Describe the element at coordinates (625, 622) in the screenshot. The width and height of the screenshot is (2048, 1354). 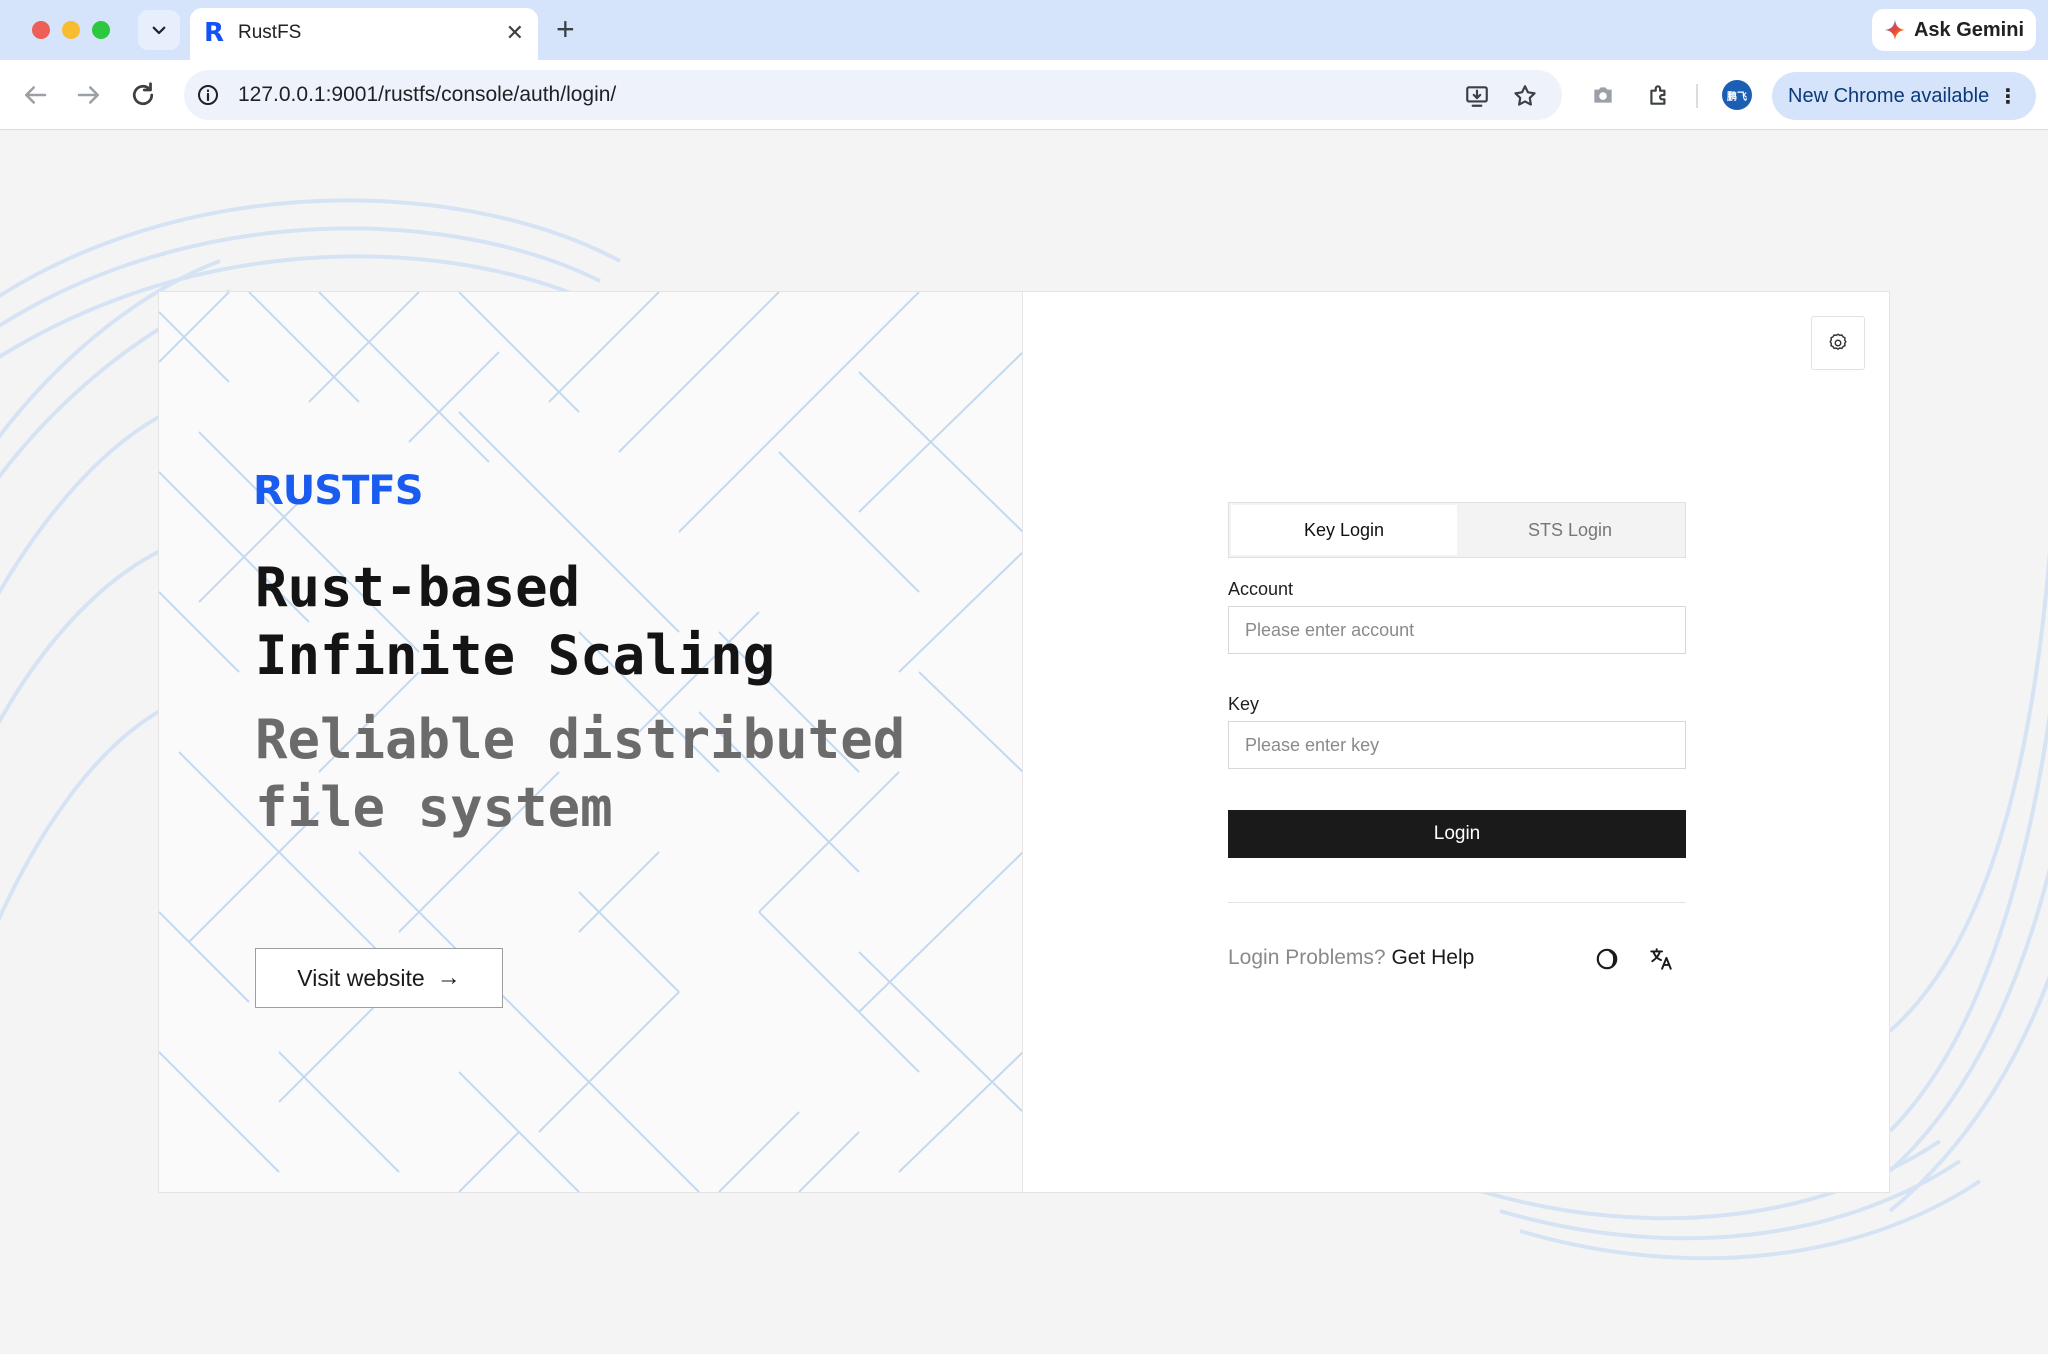
I see `hero-headline: Rust-based Infinite Scaling` at that location.